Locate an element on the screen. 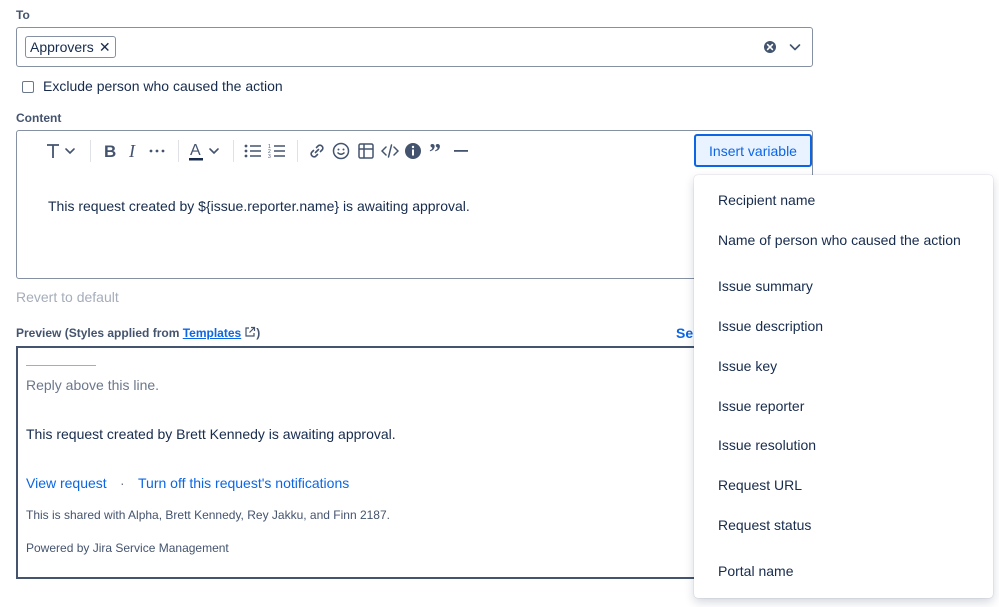 The height and width of the screenshot is (607, 999). templates-link: Templates is located at coordinates (212, 333).